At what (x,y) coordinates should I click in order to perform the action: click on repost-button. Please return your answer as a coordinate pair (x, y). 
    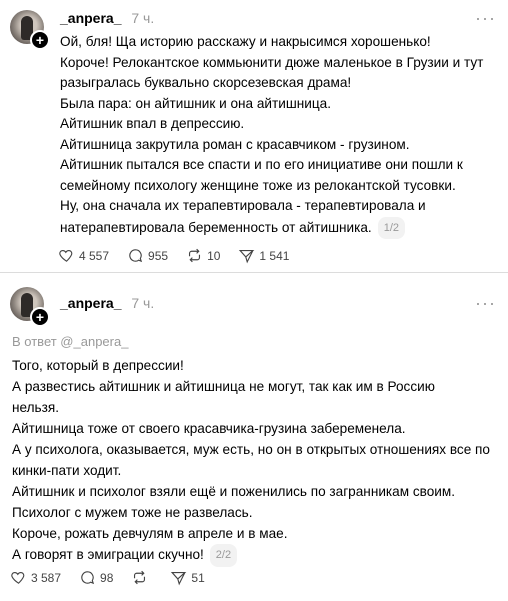
    Looking at the image, I should click on (141, 577).